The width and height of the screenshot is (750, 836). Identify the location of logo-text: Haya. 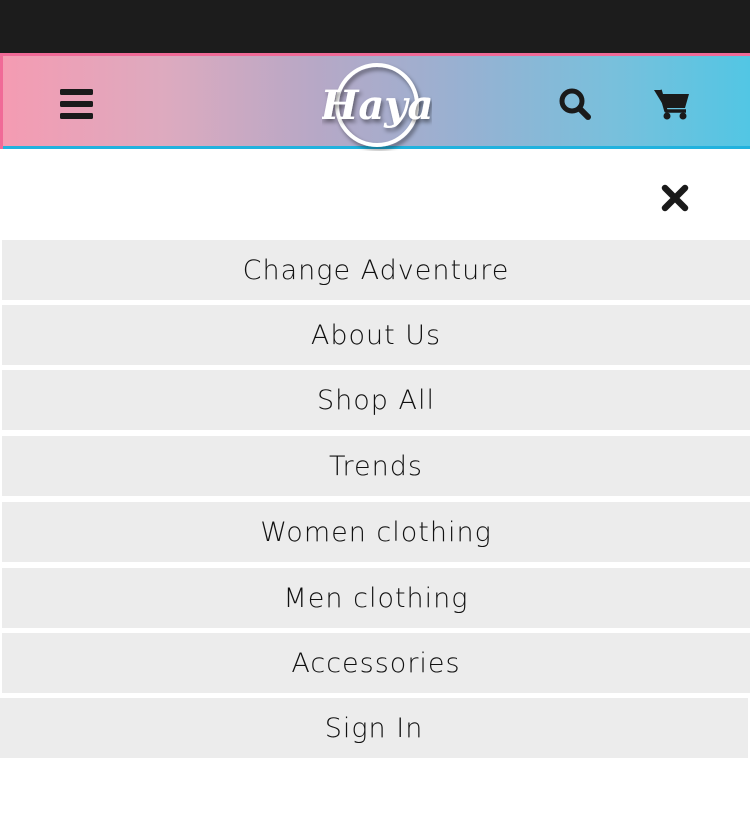
(377, 105).